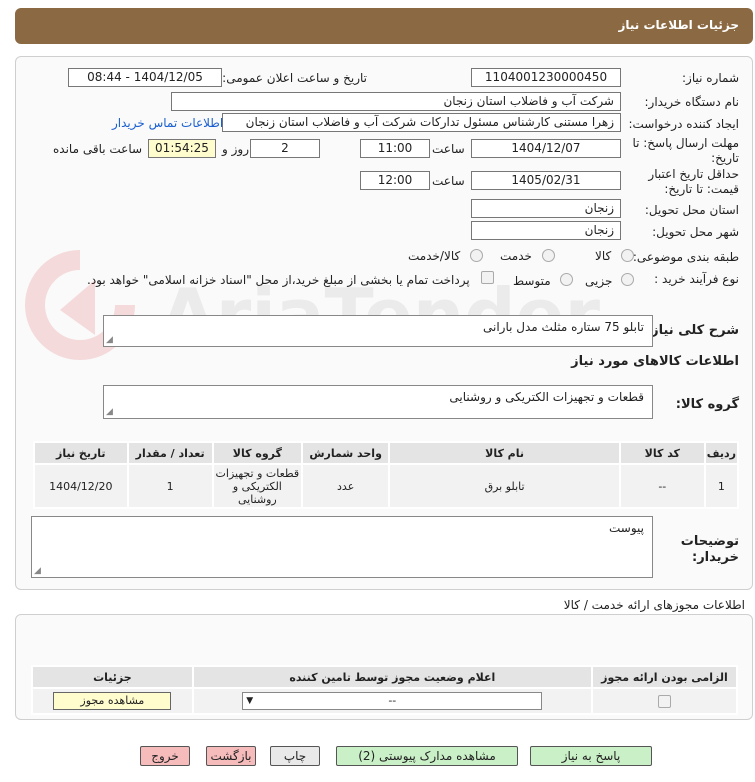  I want to click on exit-button: خروج, so click(165, 756).